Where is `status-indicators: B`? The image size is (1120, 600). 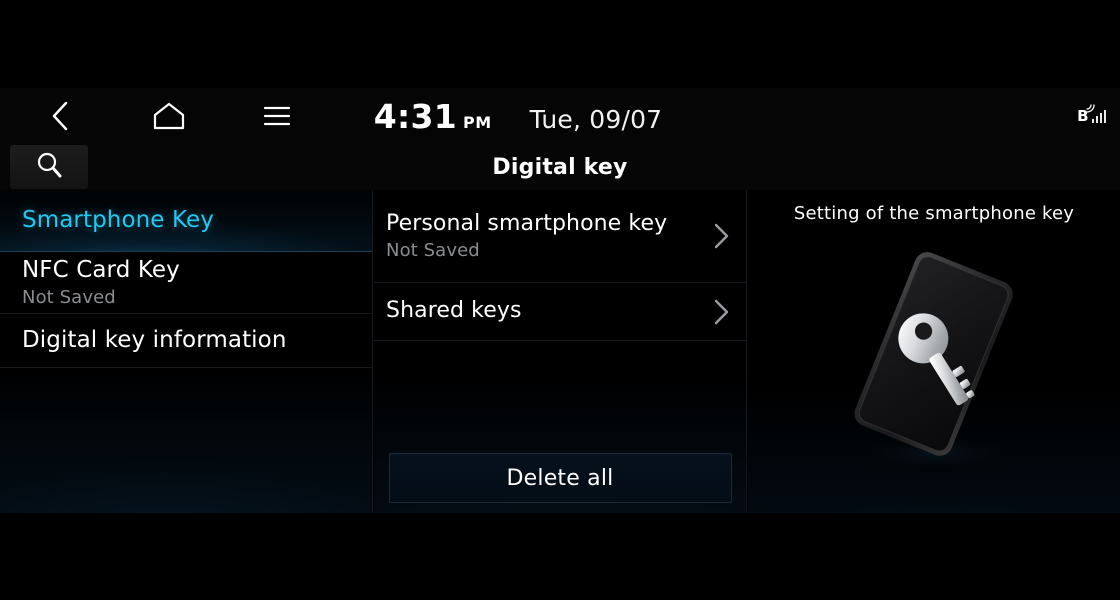 status-indicators: B is located at coordinates (1091, 116).